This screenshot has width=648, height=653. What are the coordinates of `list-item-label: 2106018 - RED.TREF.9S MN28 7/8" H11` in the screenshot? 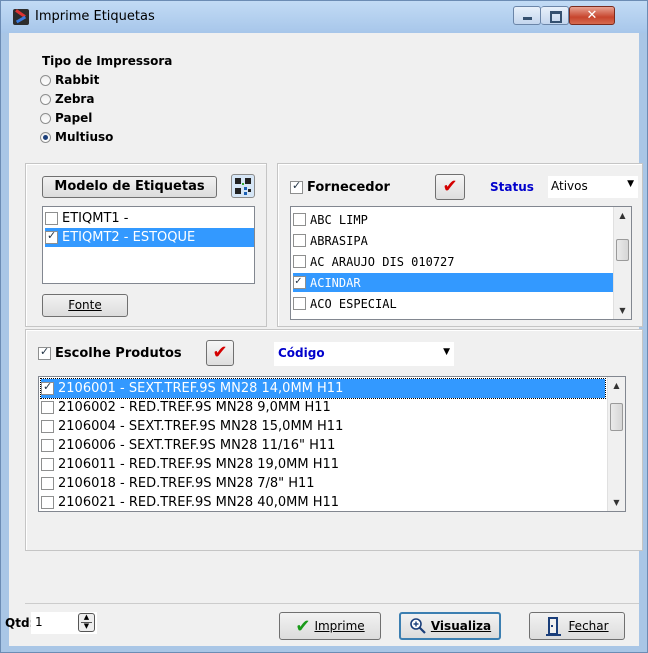 It's located at (186, 483).